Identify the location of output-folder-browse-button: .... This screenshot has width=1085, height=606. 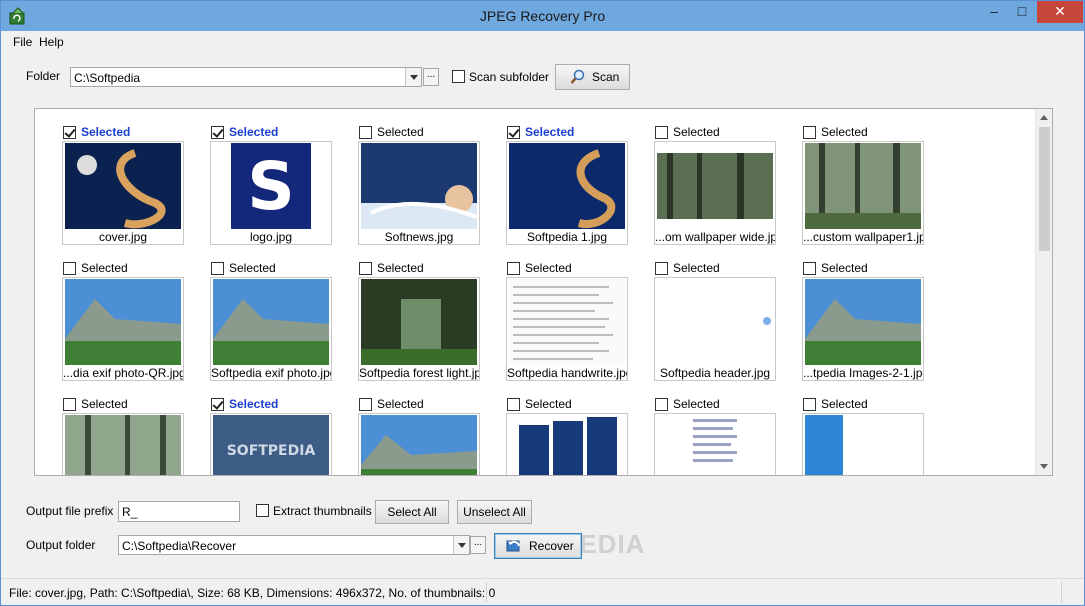
(478, 545).